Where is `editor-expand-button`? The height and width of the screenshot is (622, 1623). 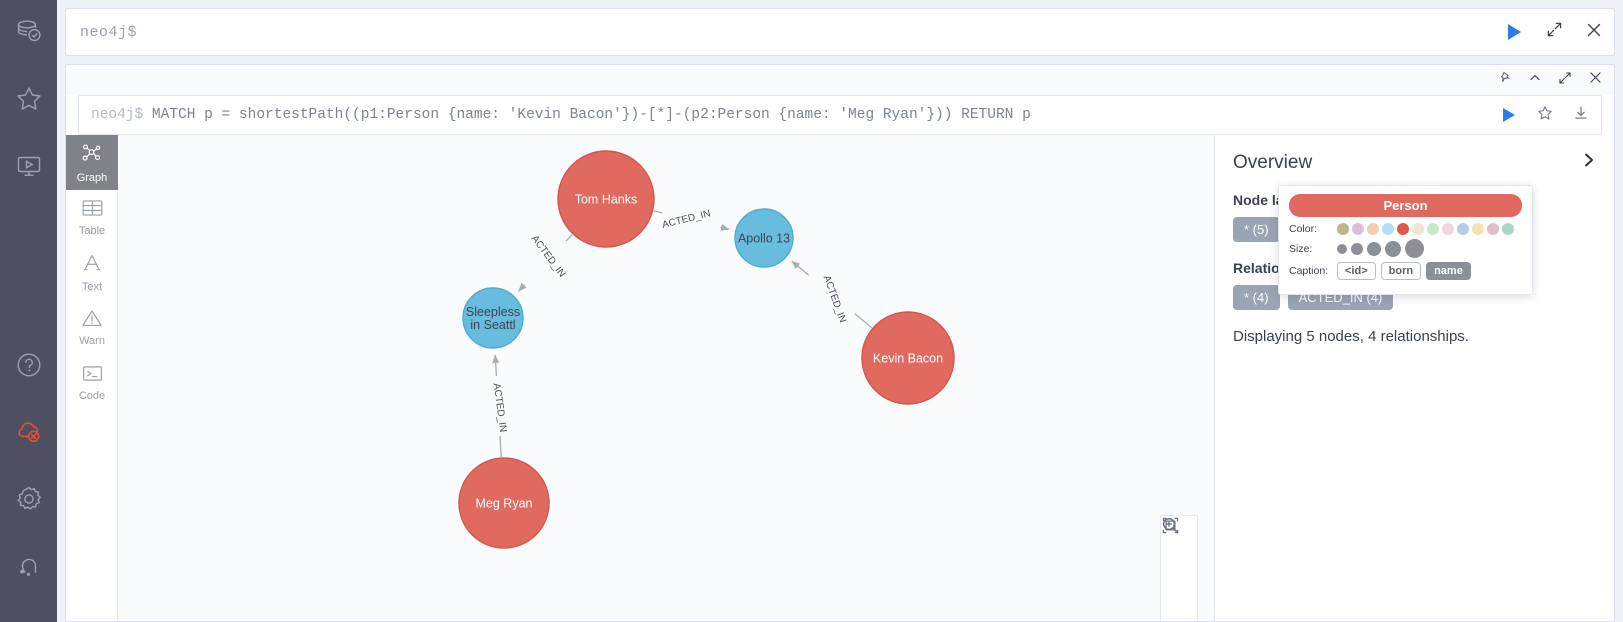 editor-expand-button is located at coordinates (1554, 32).